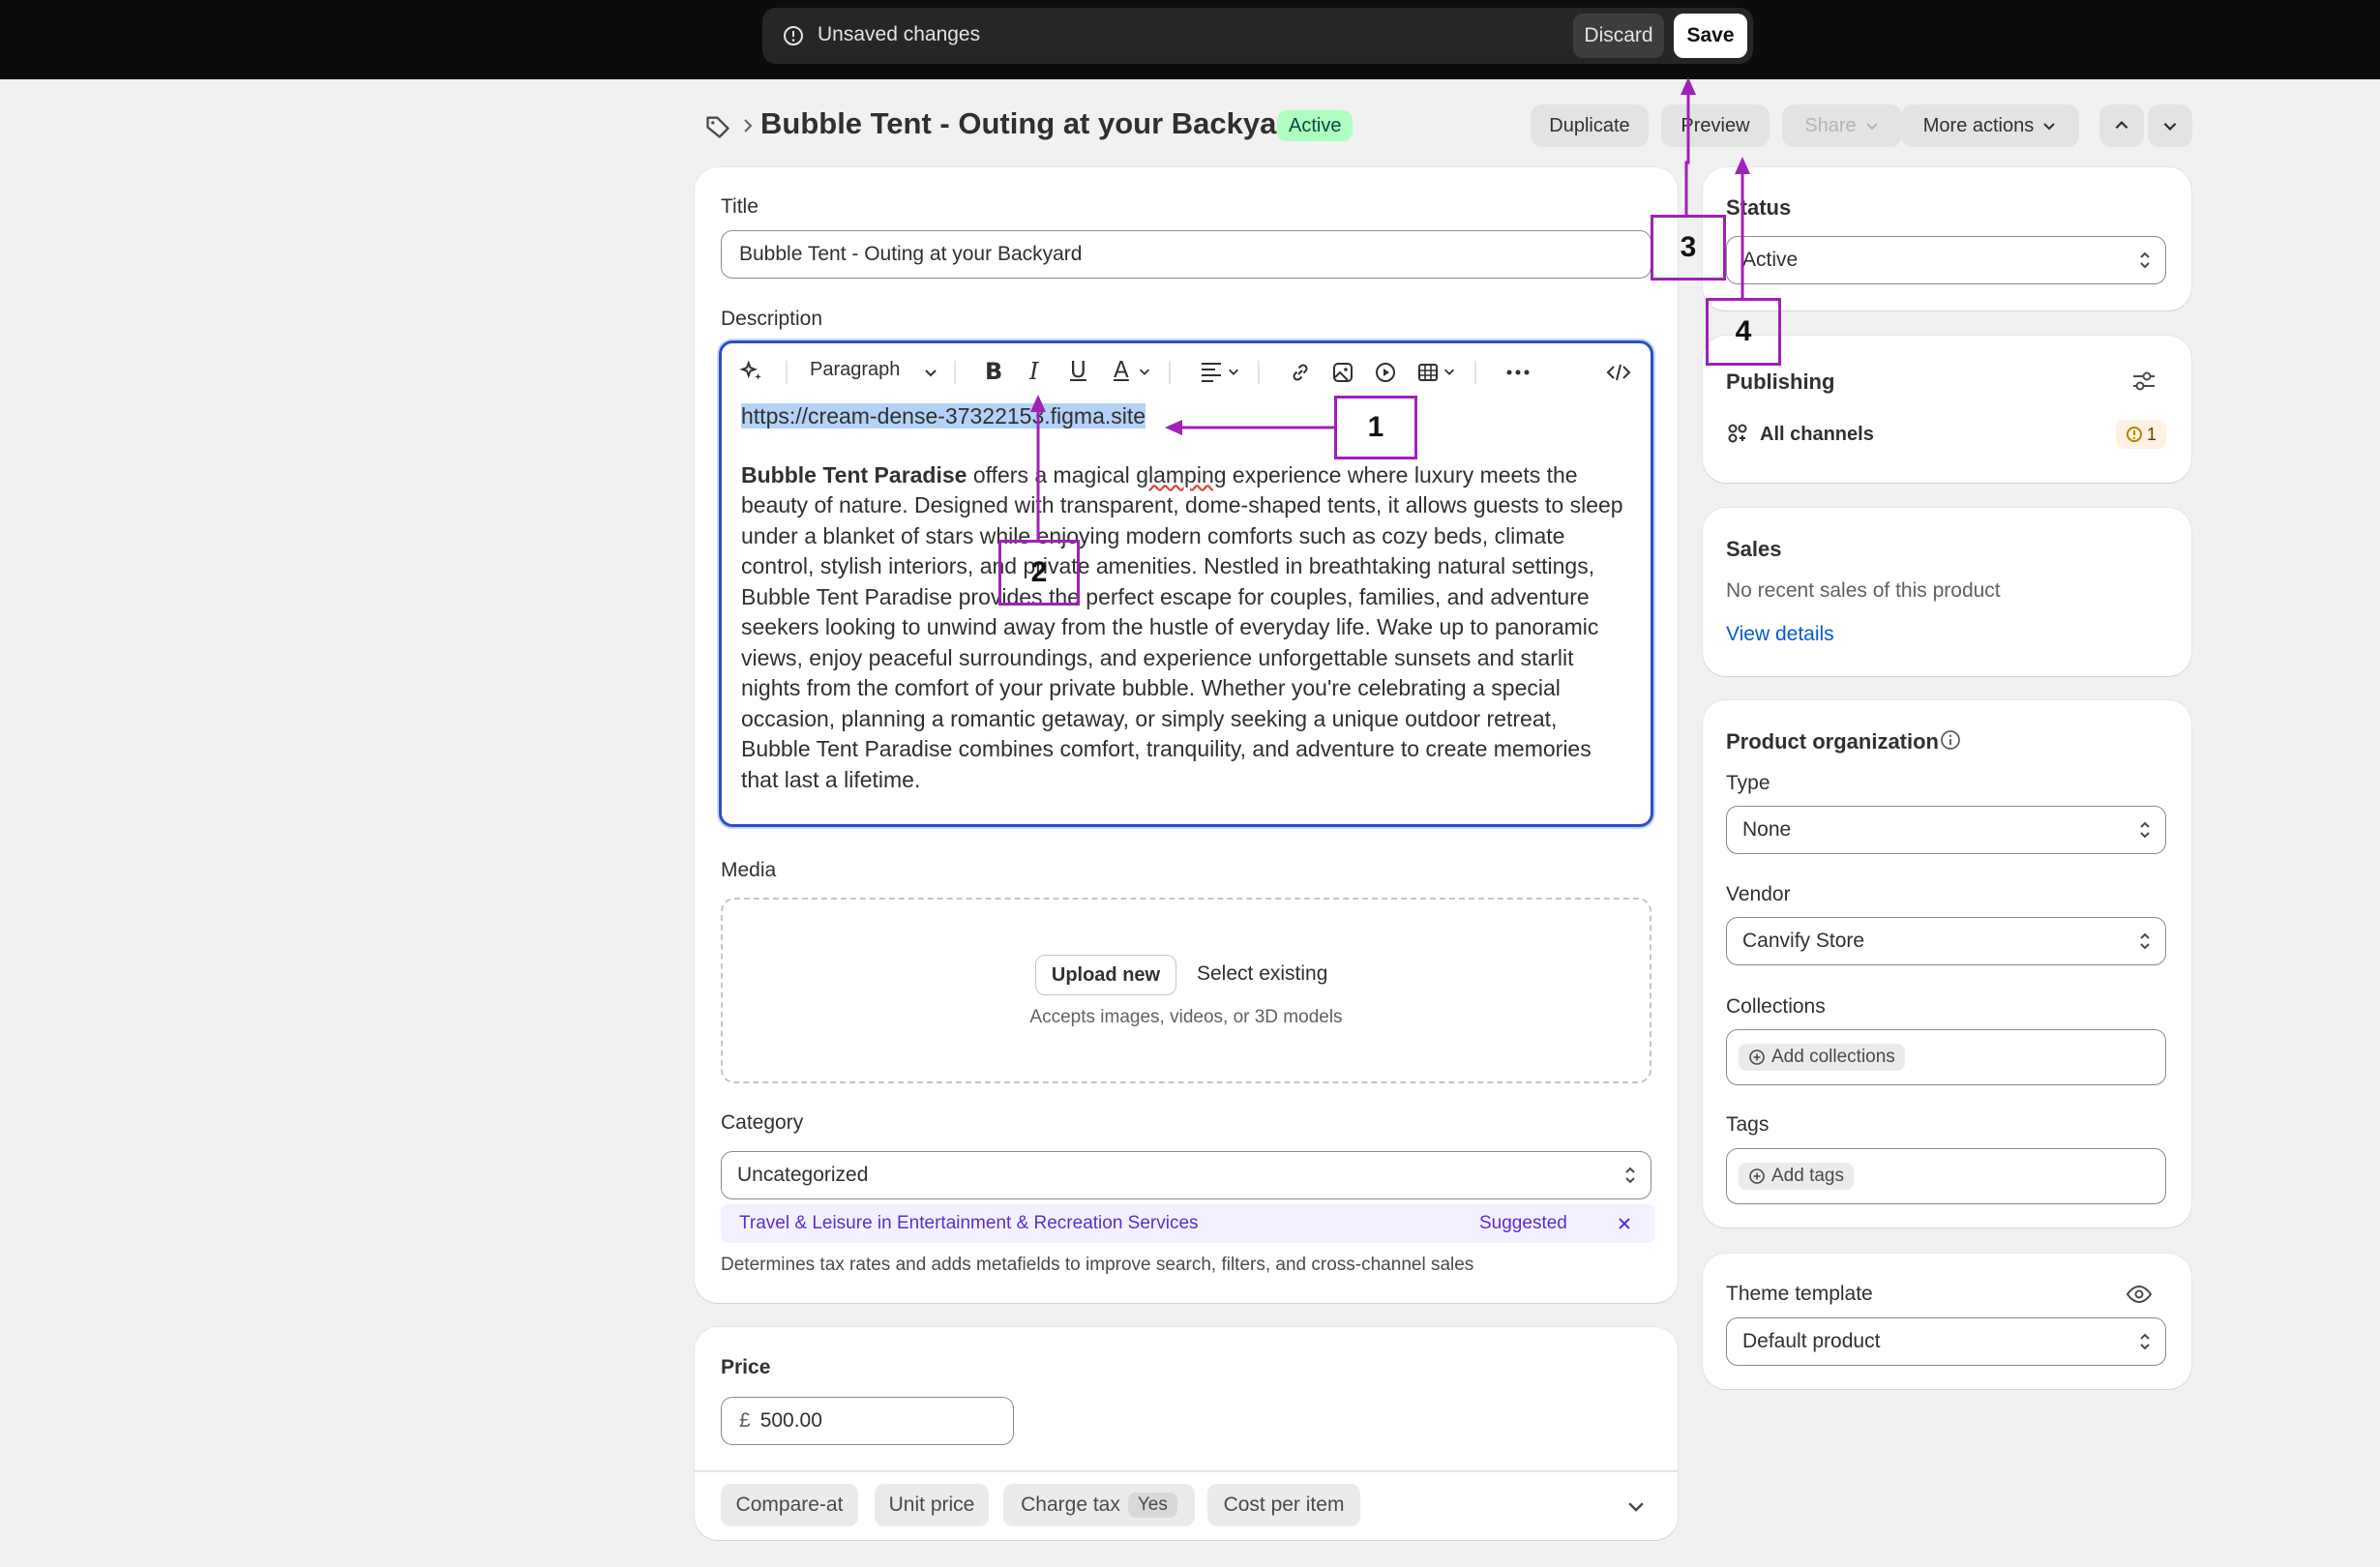 The image size is (2380, 1567). I want to click on annotation-box-1: 1, so click(1376, 427).